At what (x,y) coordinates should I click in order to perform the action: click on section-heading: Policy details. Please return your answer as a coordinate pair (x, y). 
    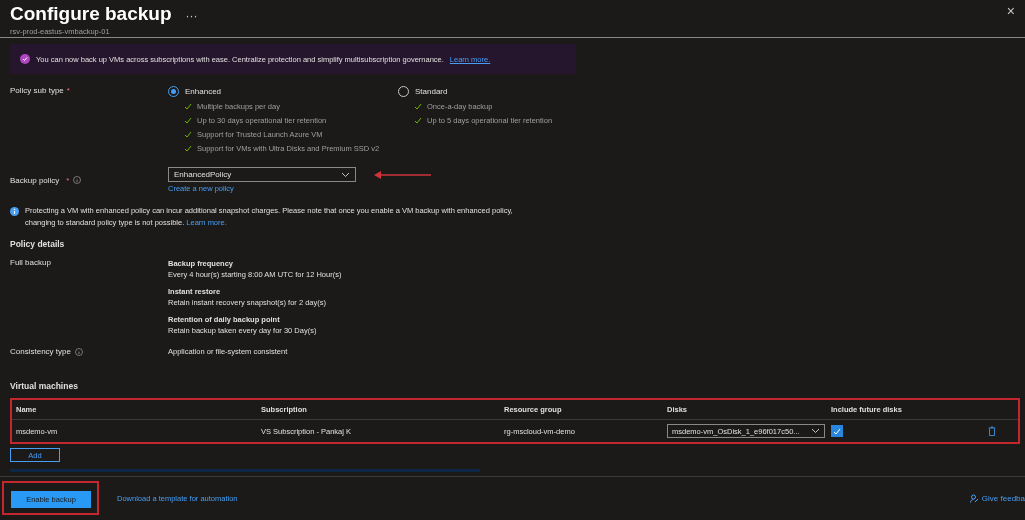
    Looking at the image, I should click on (38, 244).